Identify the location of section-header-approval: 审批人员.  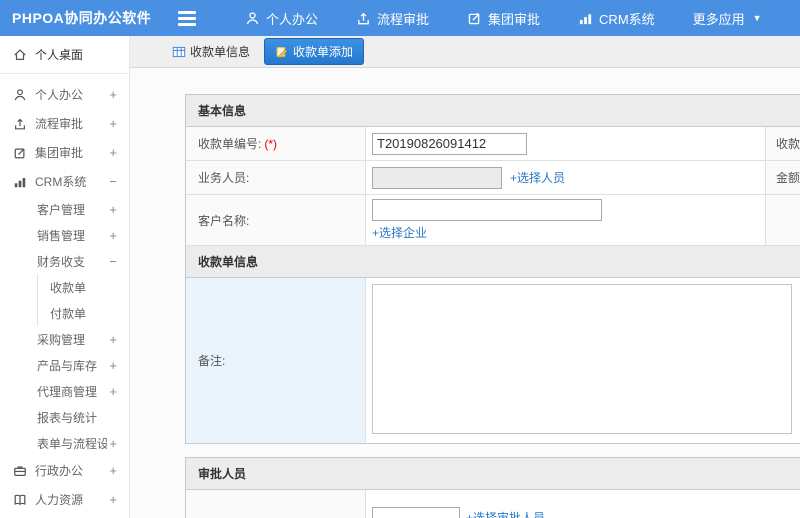
(493, 474).